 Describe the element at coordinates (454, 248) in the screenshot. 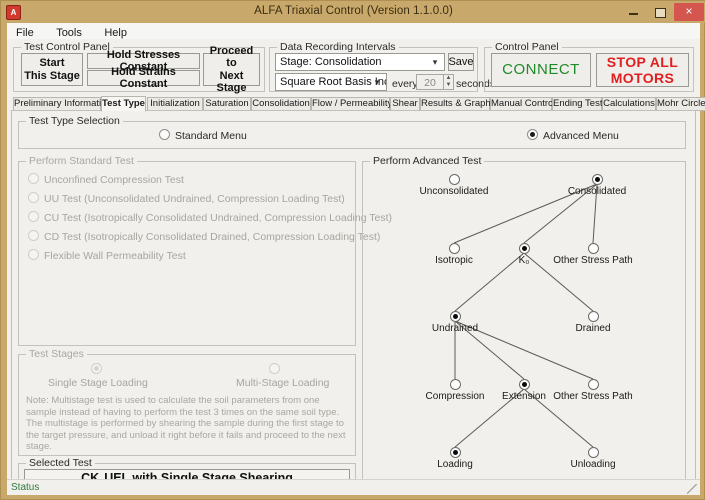

I see `tree-node-isotropic` at that location.